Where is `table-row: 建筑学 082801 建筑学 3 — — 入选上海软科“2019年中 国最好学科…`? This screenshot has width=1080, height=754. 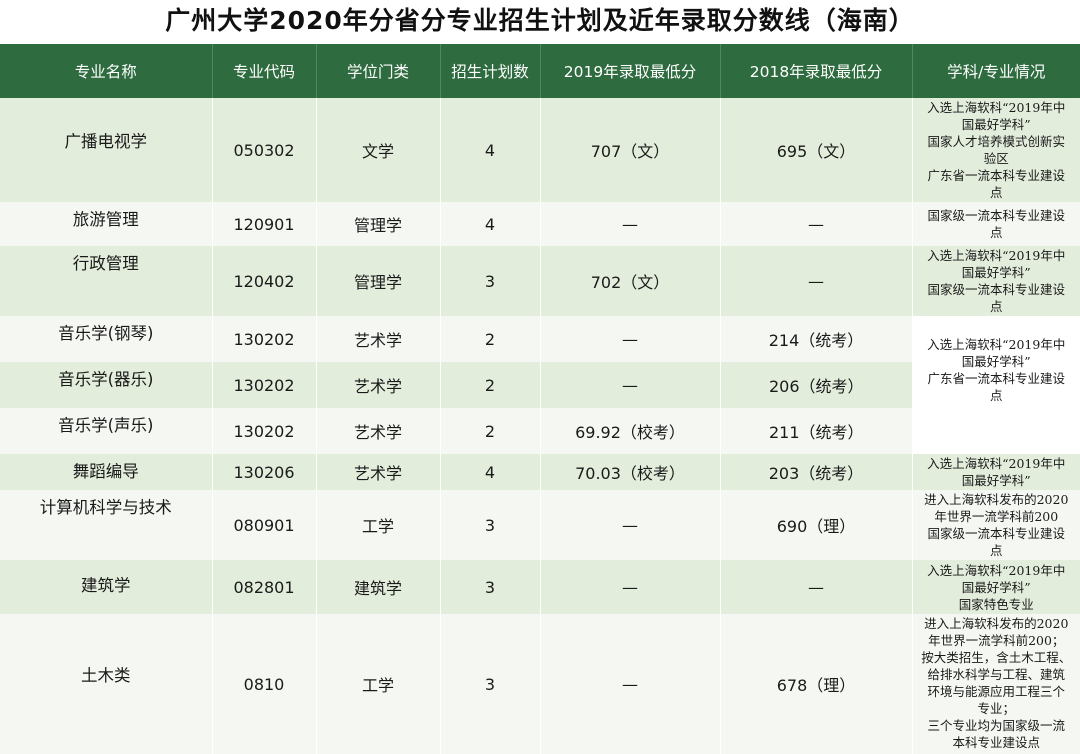 table-row: 建筑学 082801 建筑学 3 — — 入选上海软科“2019年中 国最好学科… is located at coordinates (540, 587).